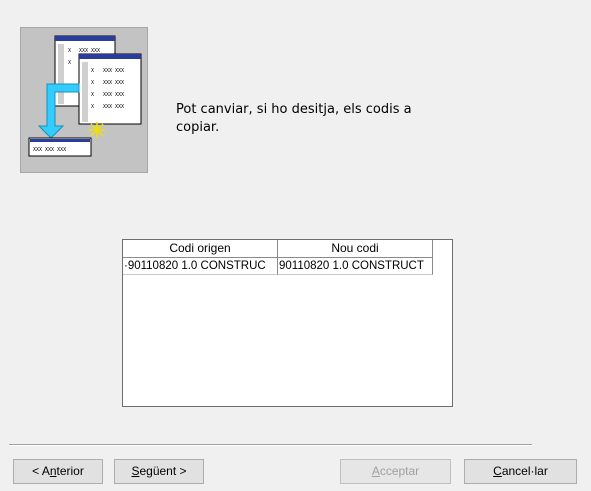 Image resolution: width=591 pixels, height=491 pixels. I want to click on cancel-button: Cancel·lar, so click(520, 471).